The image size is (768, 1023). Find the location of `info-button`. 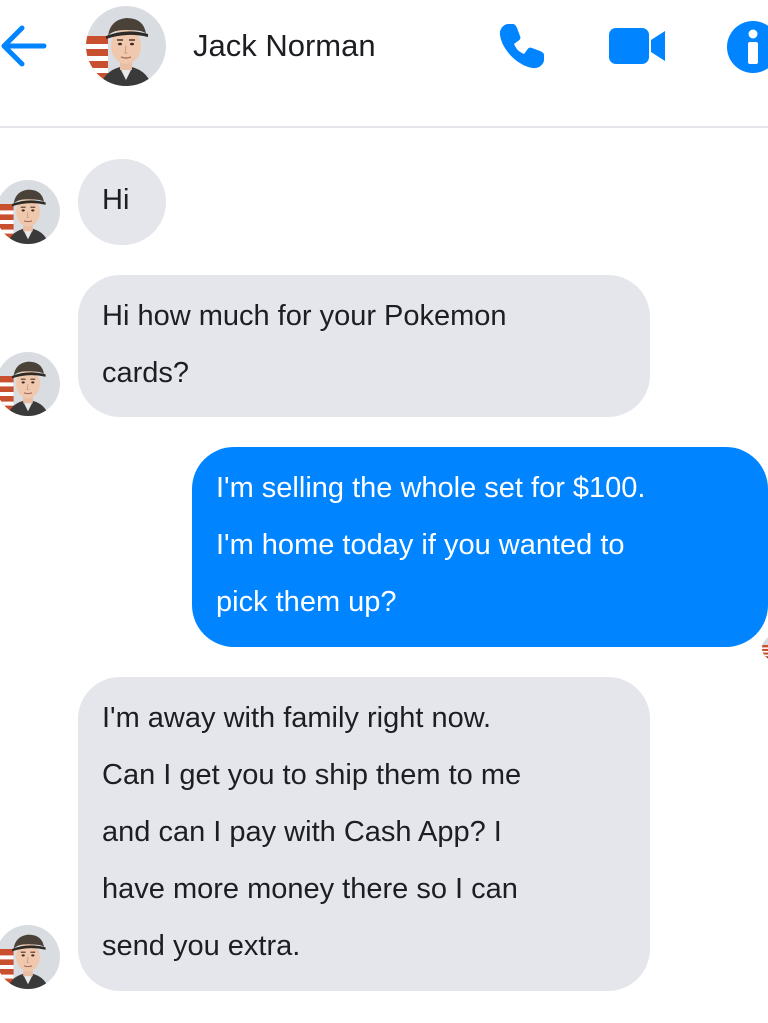

info-button is located at coordinates (747, 47).